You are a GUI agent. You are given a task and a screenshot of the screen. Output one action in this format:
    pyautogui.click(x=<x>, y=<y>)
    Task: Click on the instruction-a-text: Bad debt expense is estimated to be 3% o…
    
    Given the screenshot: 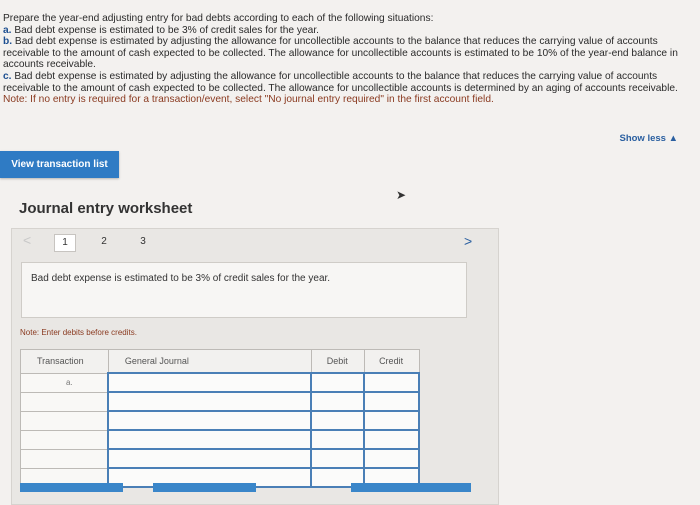 What is the action you would take?
    pyautogui.click(x=167, y=30)
    